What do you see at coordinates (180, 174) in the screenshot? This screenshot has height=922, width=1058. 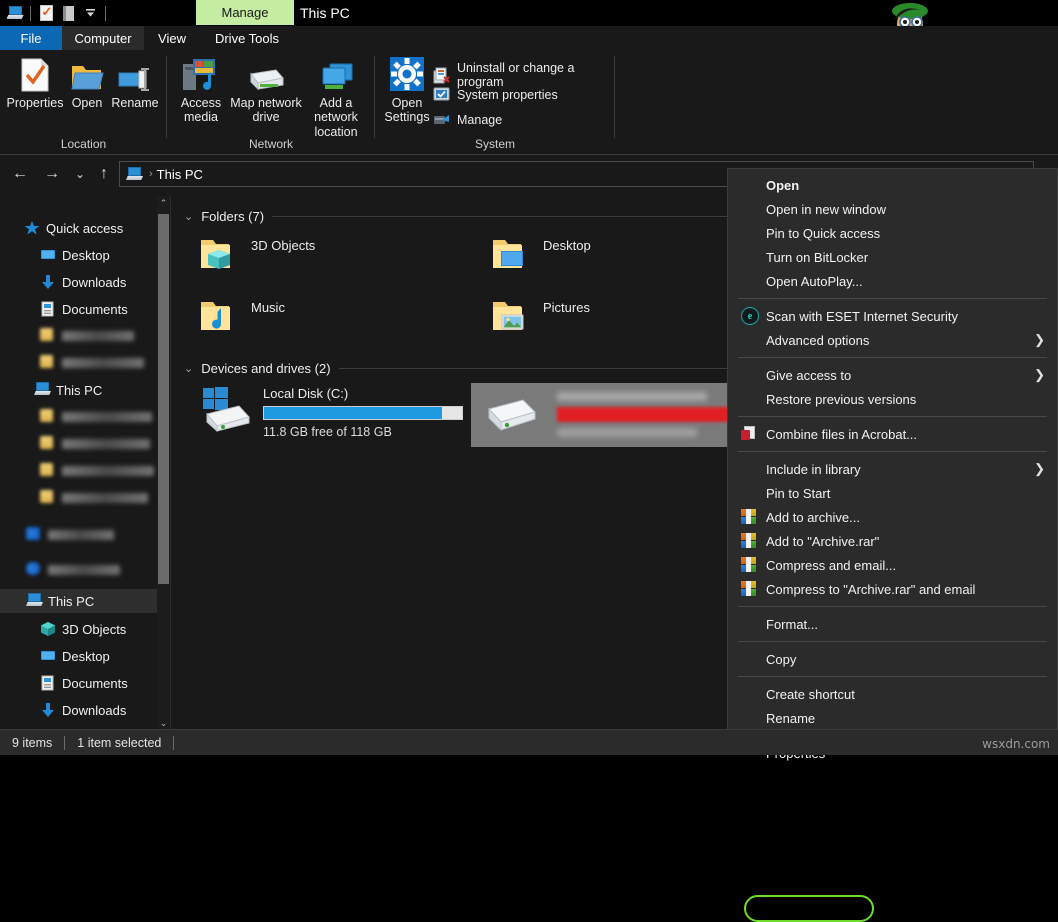 I see `breadcrumb-this-pc: This PC` at bounding box center [180, 174].